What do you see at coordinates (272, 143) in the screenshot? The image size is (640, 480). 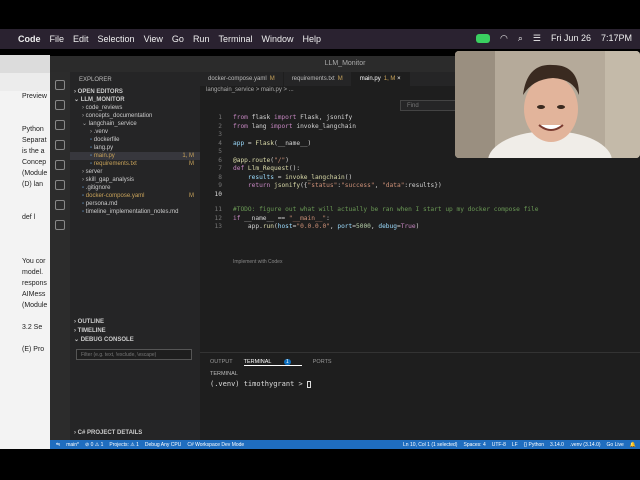 I see `code-line: app = Flask(__name__)` at bounding box center [272, 143].